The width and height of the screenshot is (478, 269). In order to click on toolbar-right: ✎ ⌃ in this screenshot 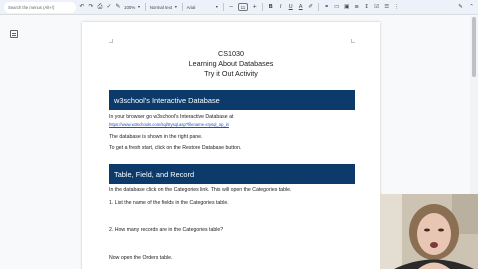, I will do `click(467, 7)`.